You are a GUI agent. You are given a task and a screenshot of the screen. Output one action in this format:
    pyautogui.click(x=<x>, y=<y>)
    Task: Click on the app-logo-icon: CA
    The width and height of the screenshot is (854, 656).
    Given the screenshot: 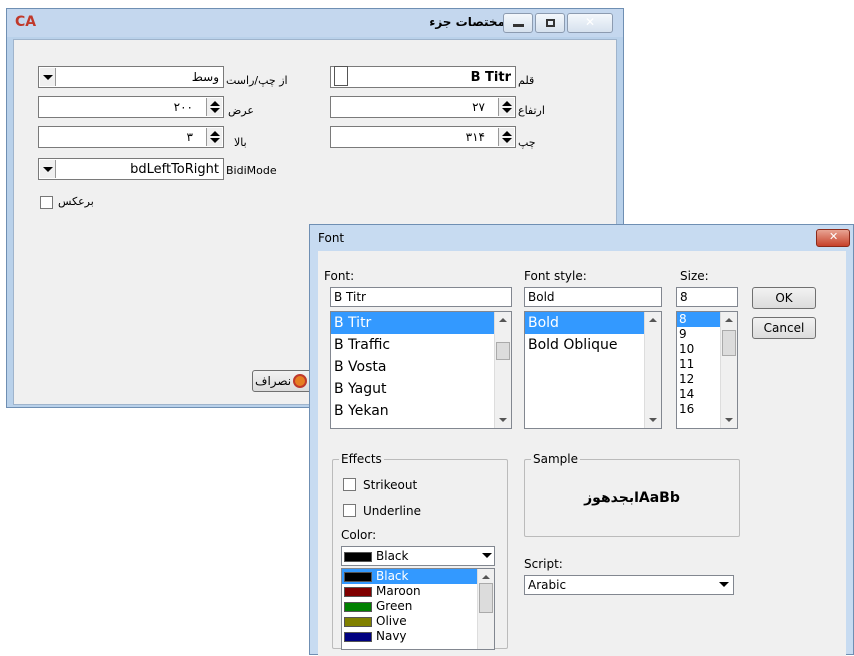 What is the action you would take?
    pyautogui.click(x=26, y=22)
    